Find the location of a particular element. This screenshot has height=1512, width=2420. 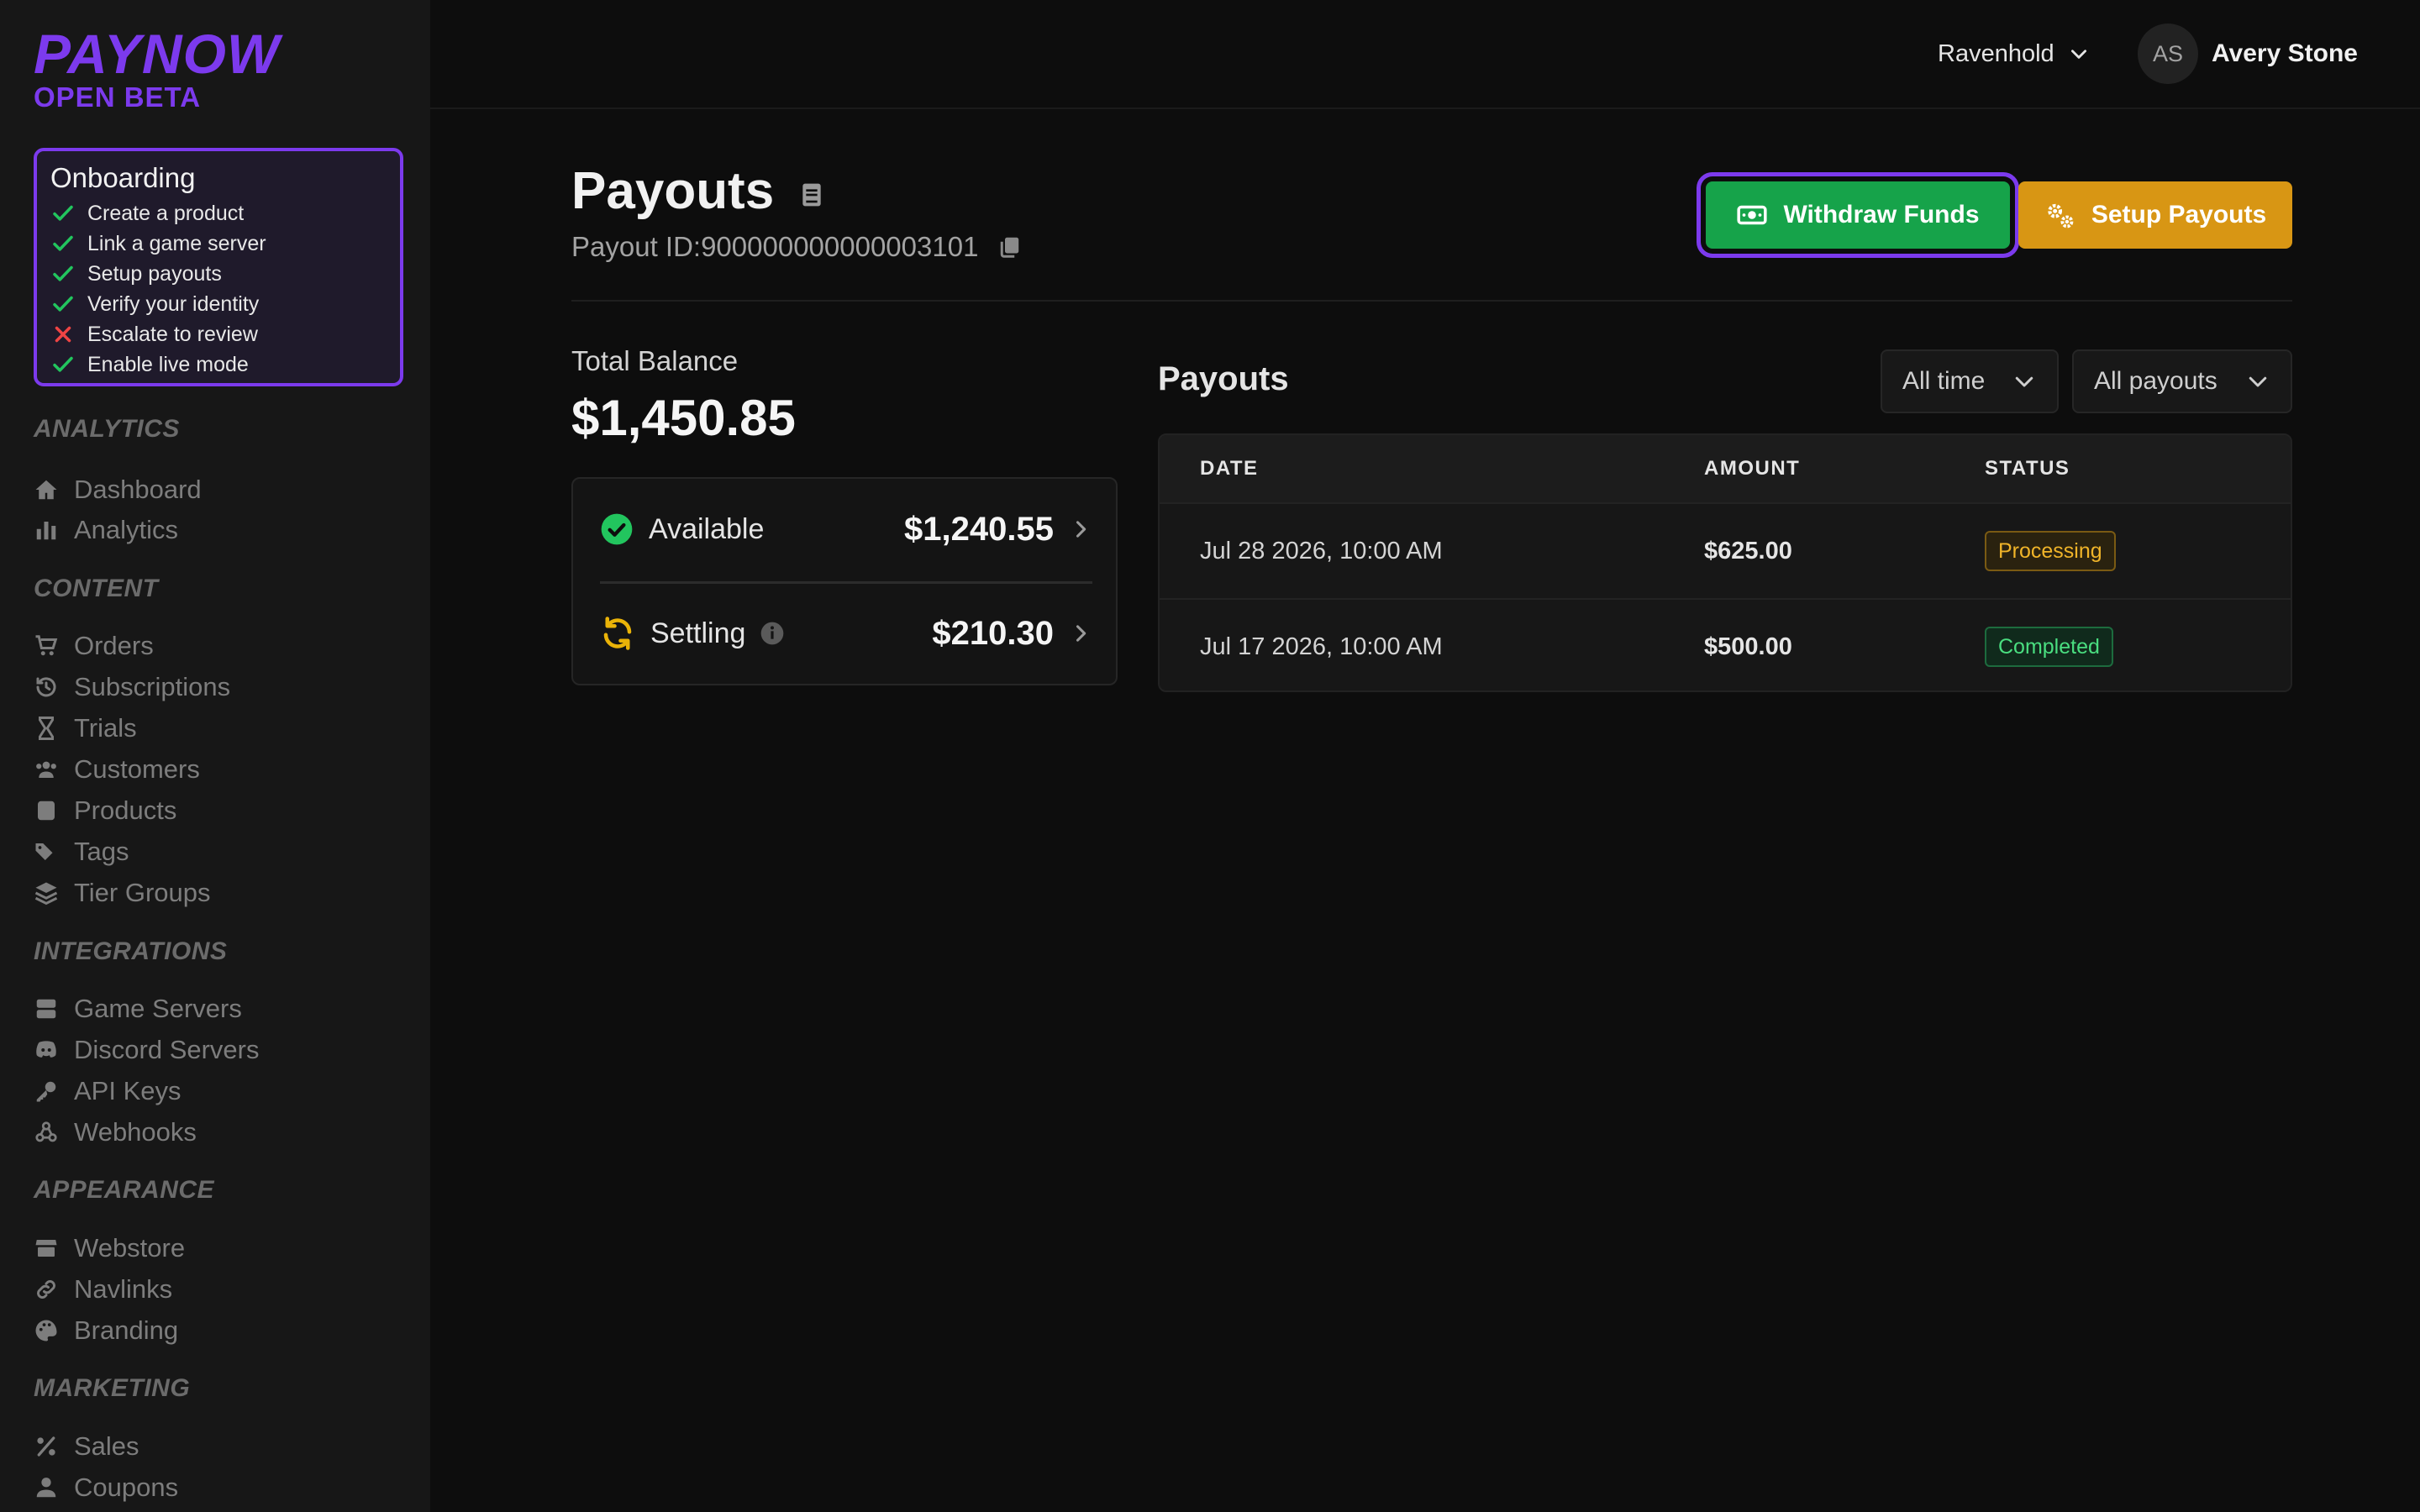

time-filter-value: All time is located at coordinates (1944, 381).